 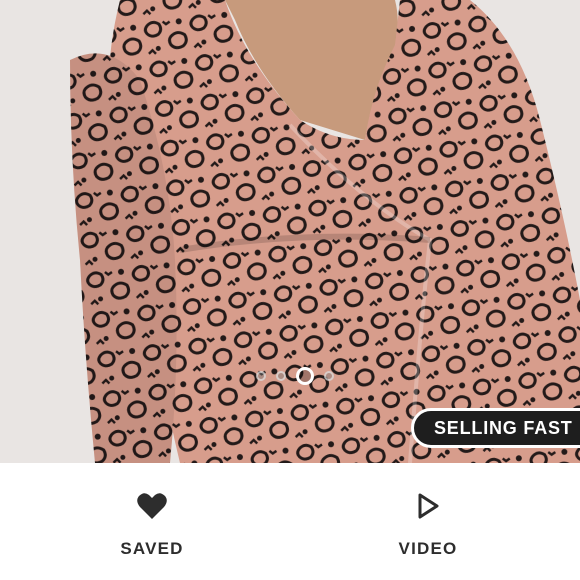 I want to click on play-icon, so click(x=428, y=506).